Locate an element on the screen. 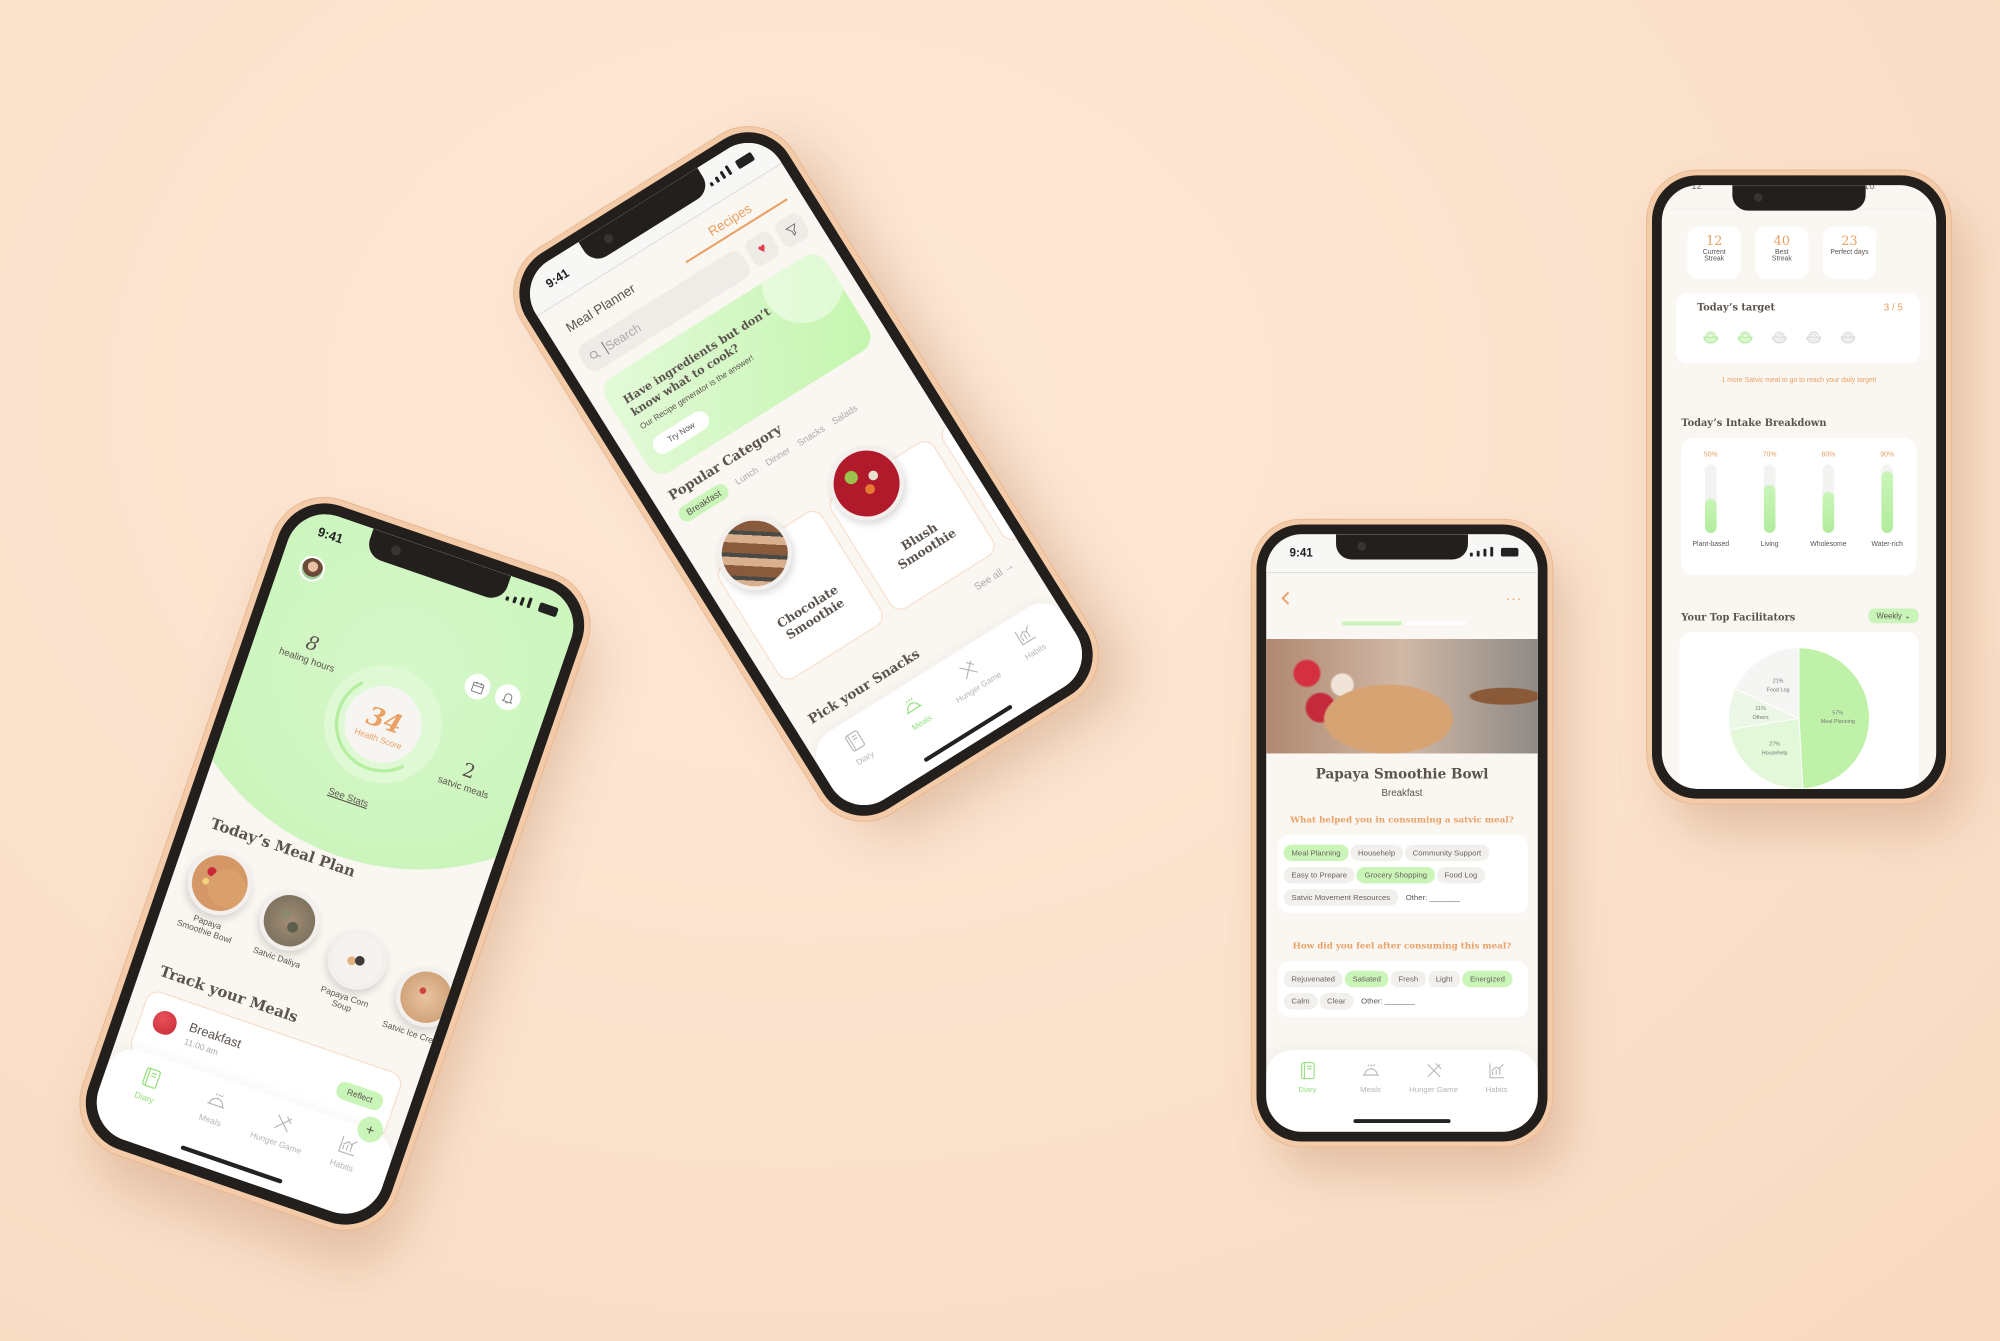 The height and width of the screenshot is (1341, 2000). intake-value: 90% is located at coordinates (1887, 455).